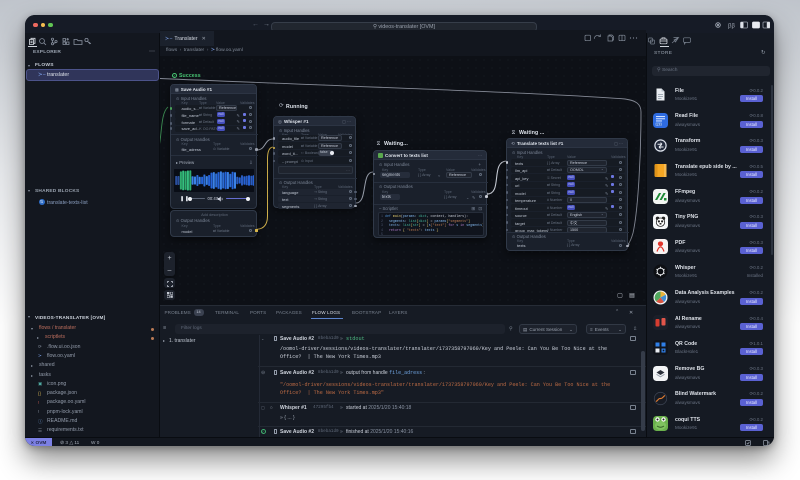  I want to click on svg-text: ββ, so click(731, 26).